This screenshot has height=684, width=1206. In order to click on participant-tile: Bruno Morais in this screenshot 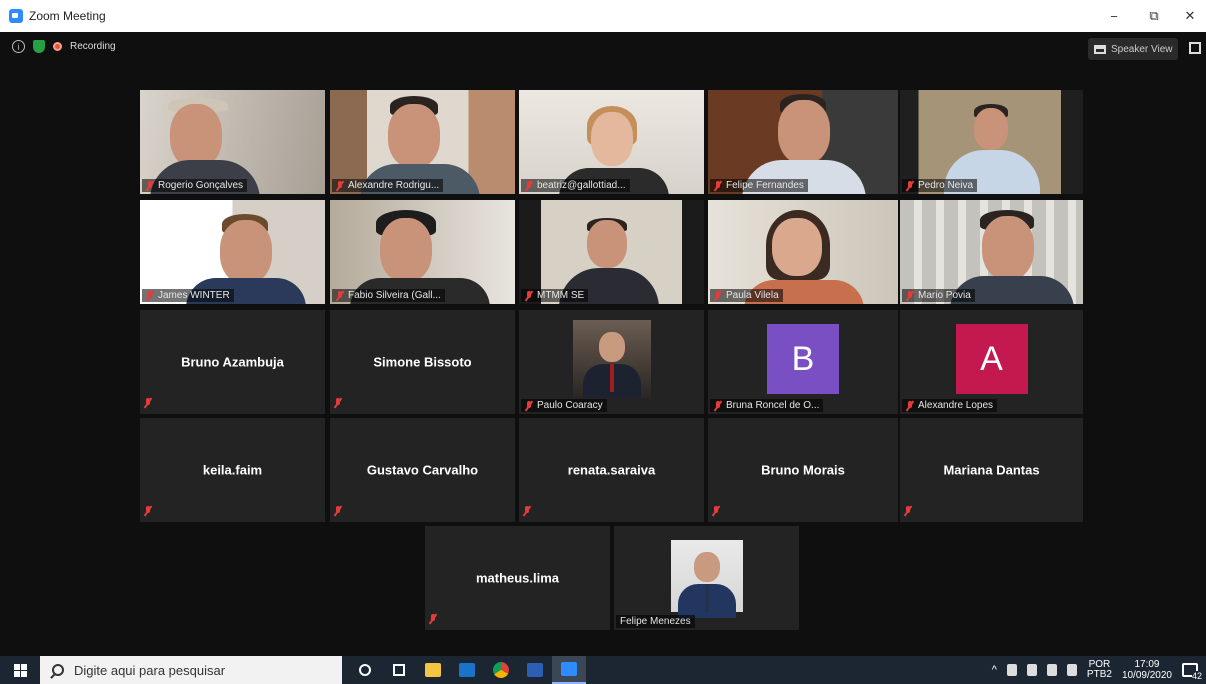, I will do `click(803, 470)`.